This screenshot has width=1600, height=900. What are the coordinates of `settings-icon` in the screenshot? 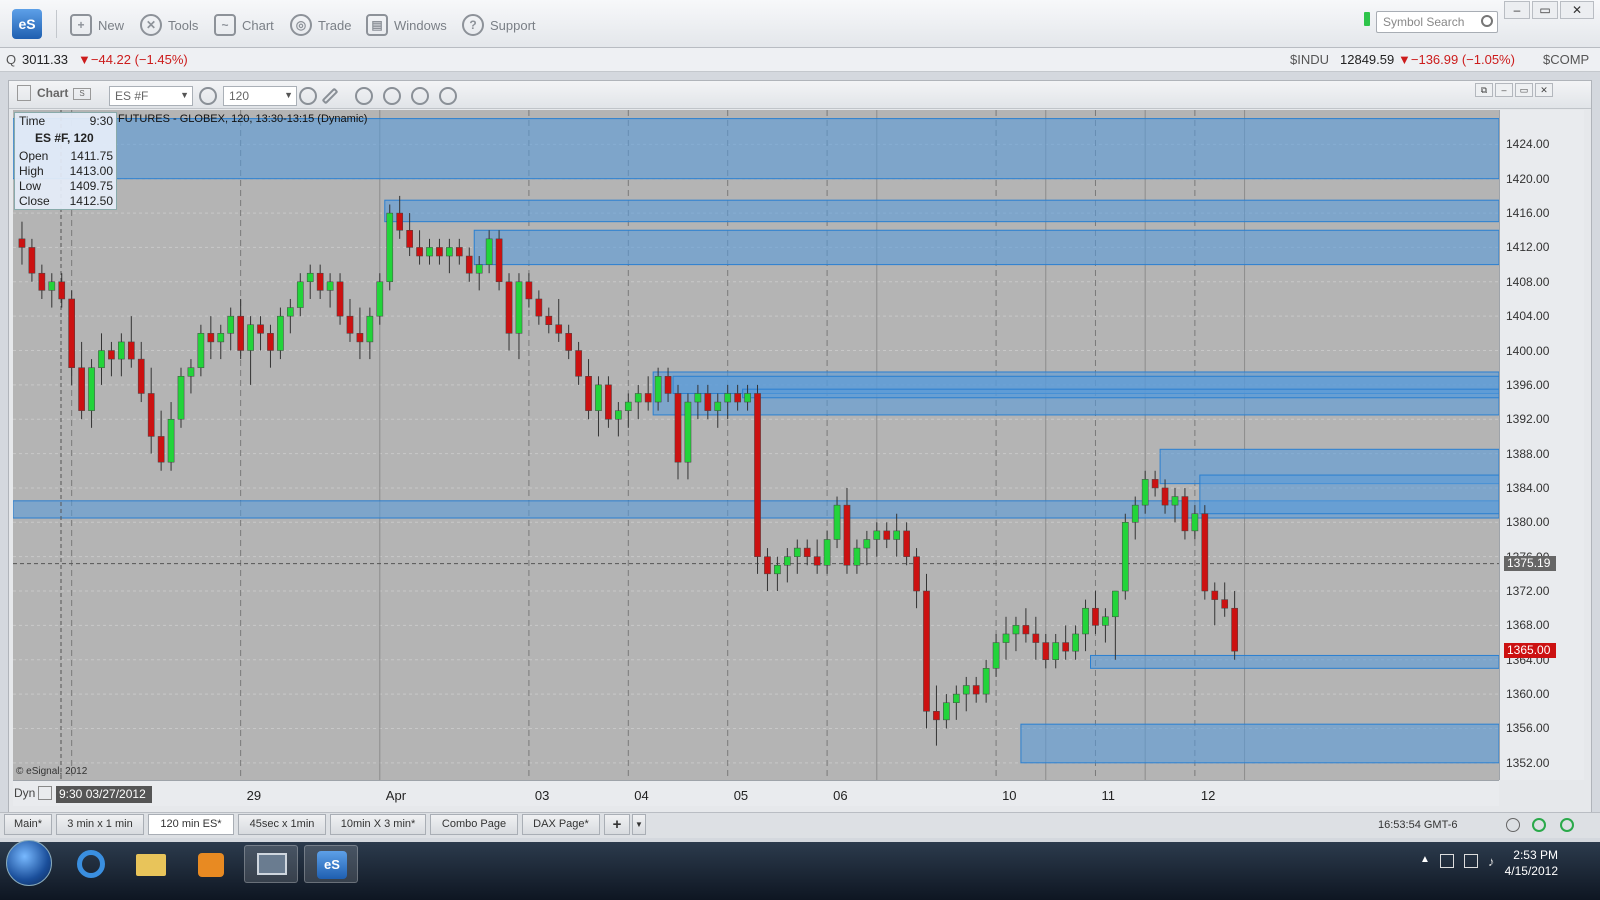 It's located at (208, 96).